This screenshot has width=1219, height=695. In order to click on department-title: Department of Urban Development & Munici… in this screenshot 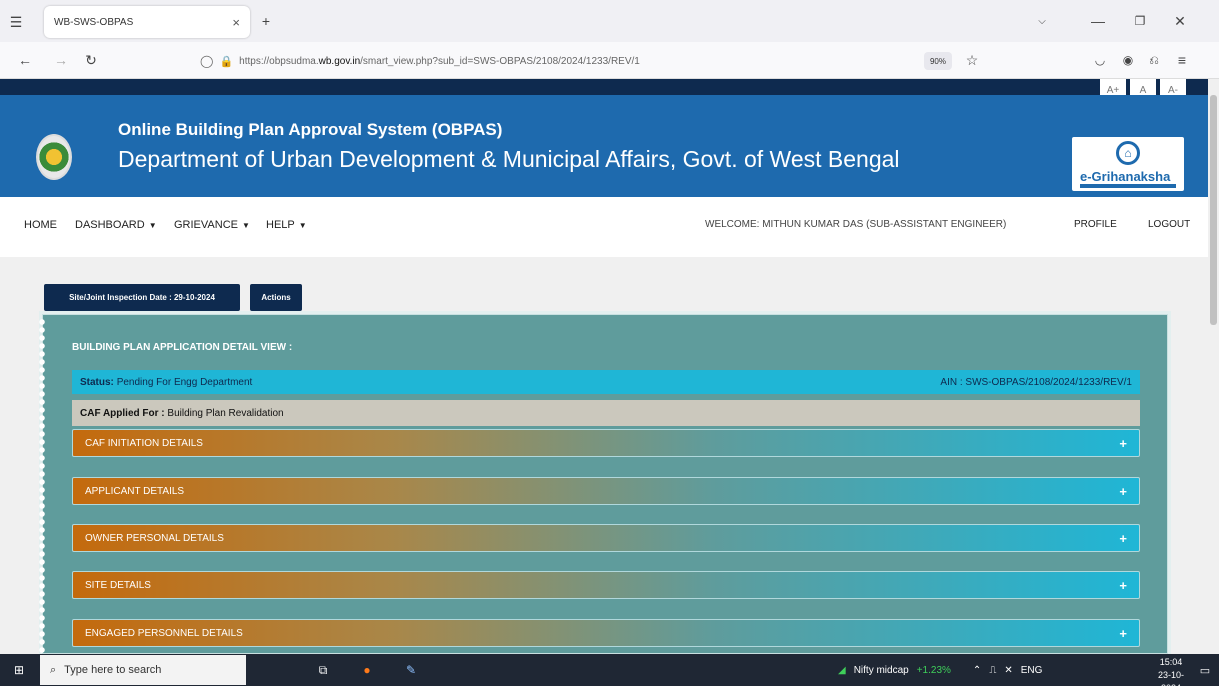, I will do `click(509, 159)`.